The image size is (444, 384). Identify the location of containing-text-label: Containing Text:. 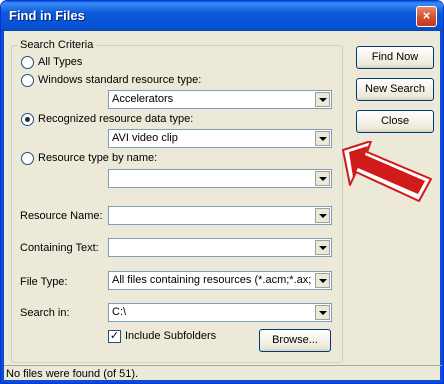
(59, 248).